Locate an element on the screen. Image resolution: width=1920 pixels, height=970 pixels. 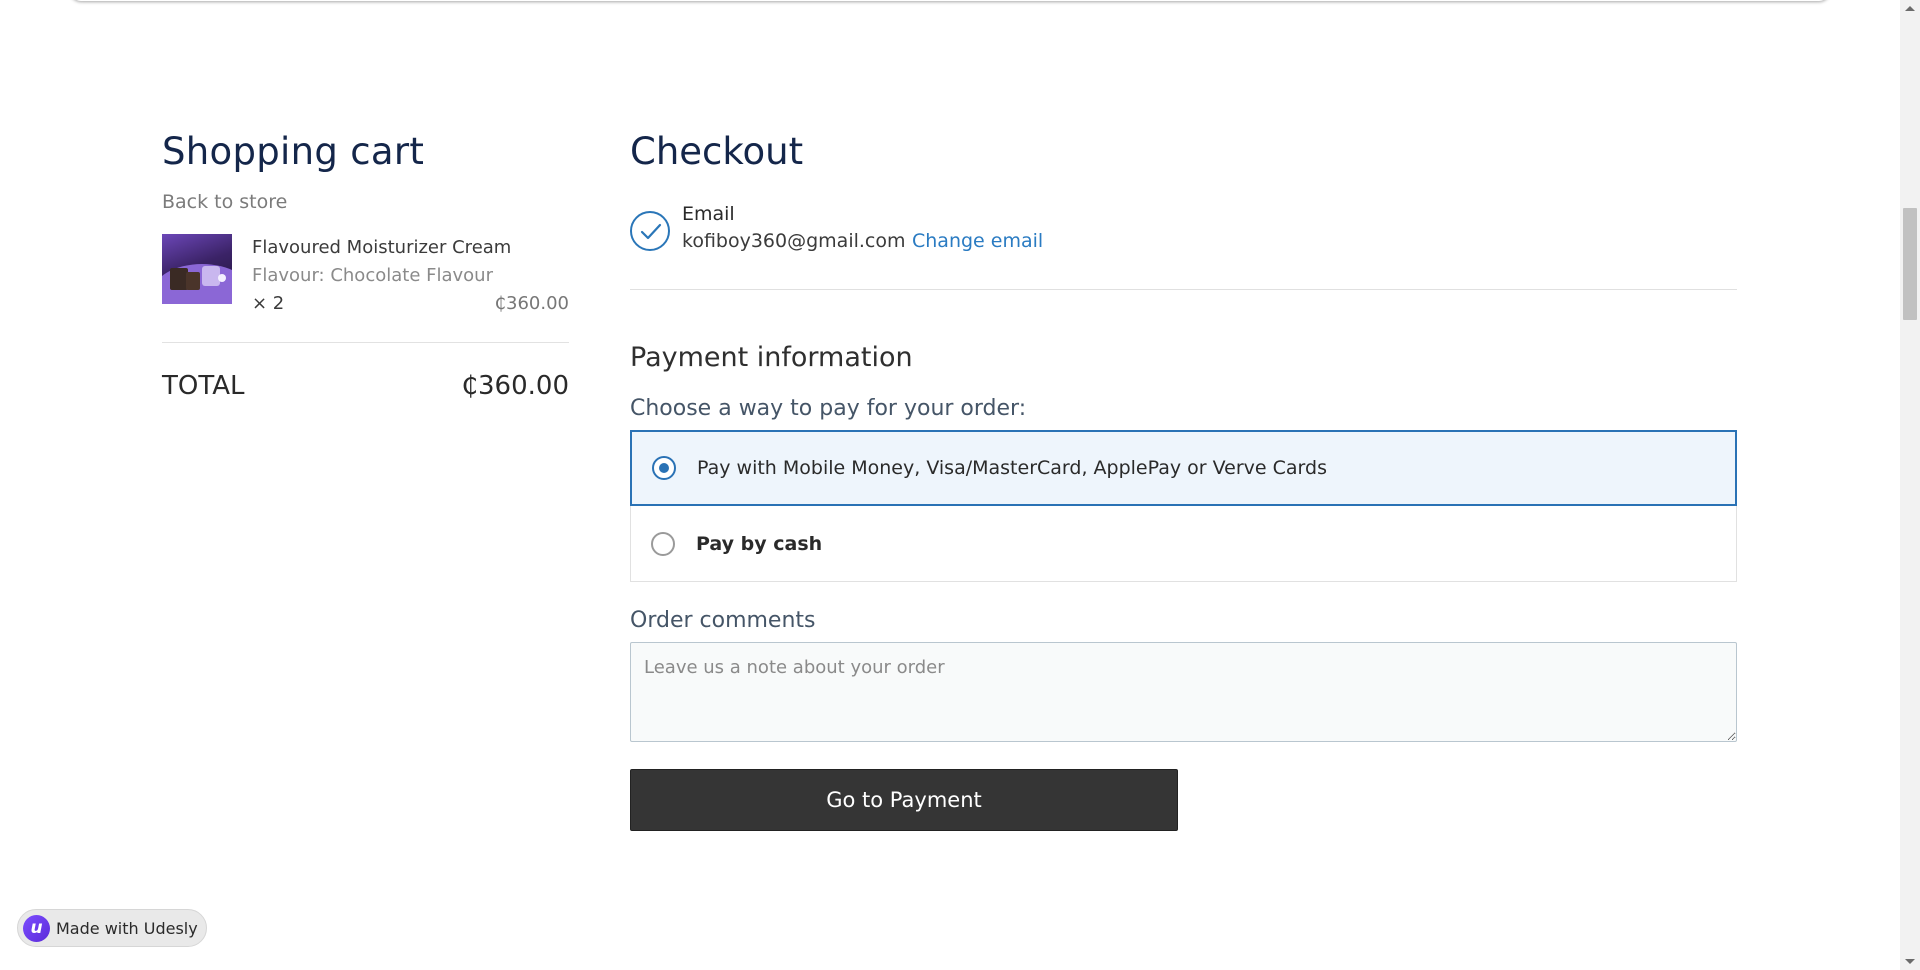
change-email-link: Change email is located at coordinates (977, 241).